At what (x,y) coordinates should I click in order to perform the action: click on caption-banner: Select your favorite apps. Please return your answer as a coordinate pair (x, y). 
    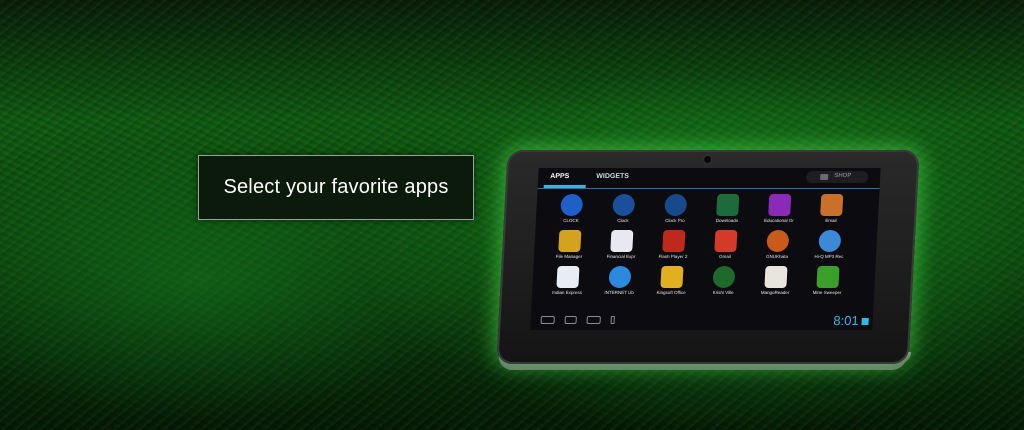
    Looking at the image, I should click on (336, 187).